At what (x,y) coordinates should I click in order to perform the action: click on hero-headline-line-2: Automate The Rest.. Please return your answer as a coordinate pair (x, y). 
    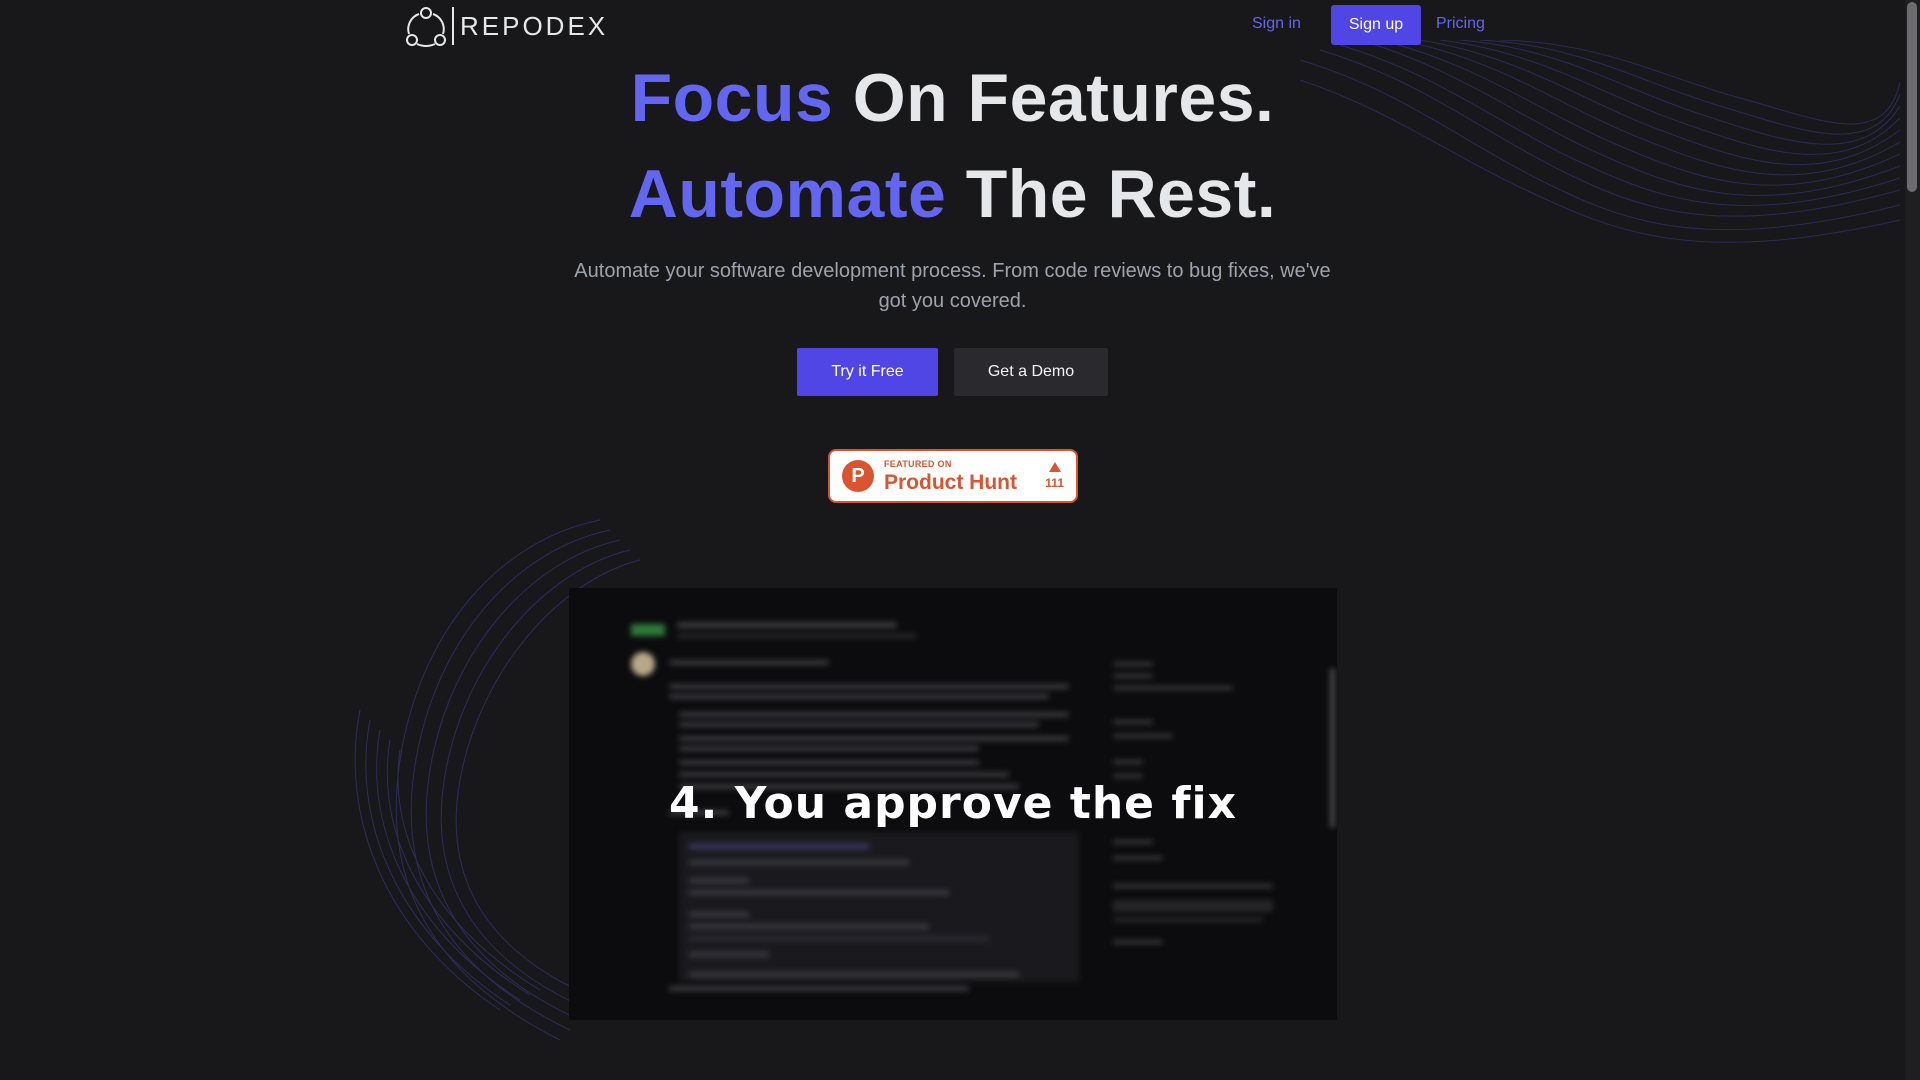
    Looking at the image, I should click on (952, 194).